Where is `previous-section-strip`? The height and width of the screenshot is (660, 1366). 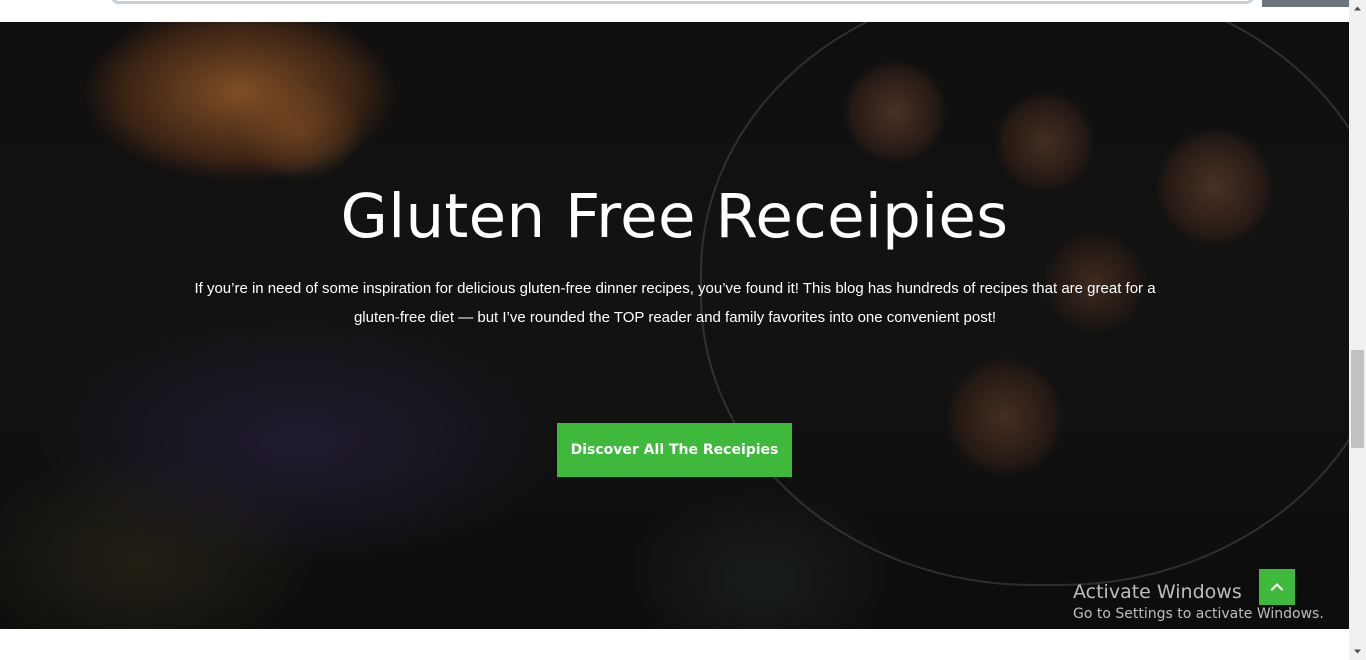
previous-section-strip is located at coordinates (674, 11).